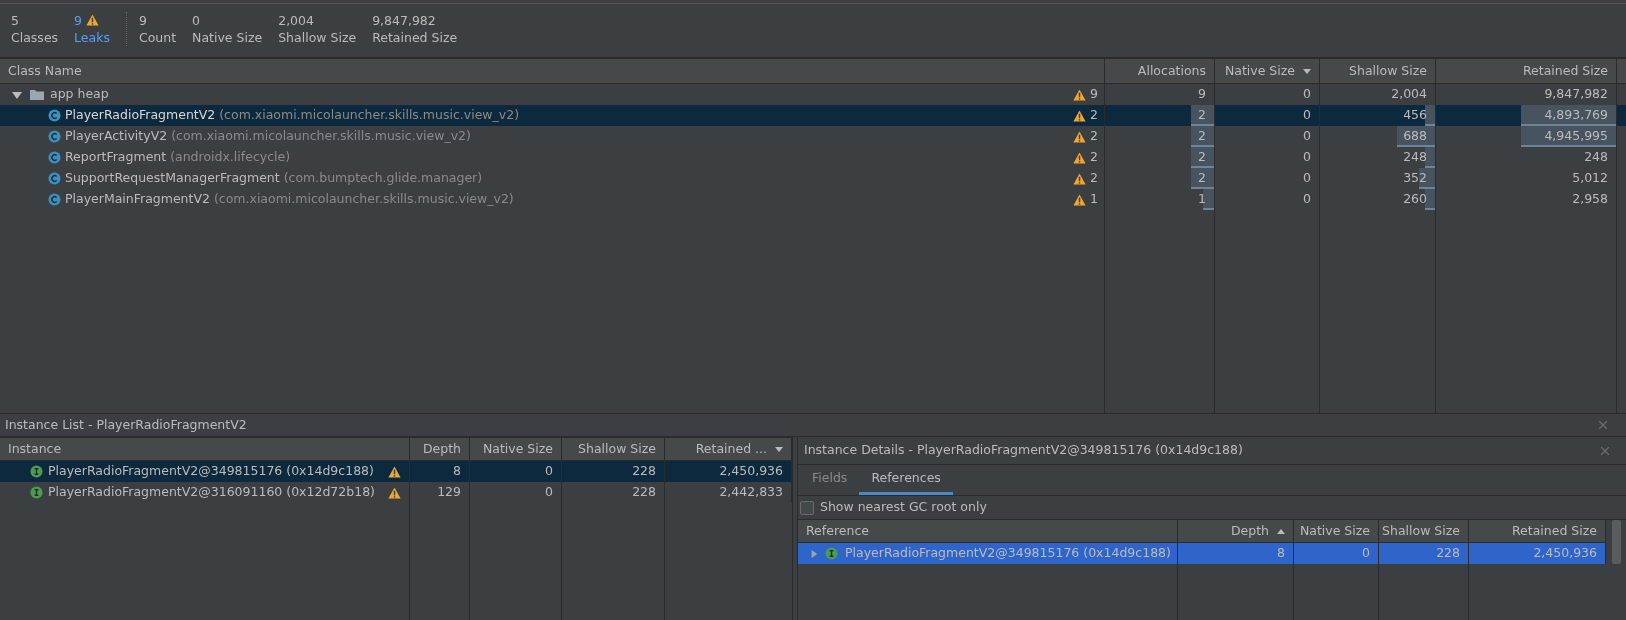 Image resolution: width=1626 pixels, height=620 pixels. What do you see at coordinates (1526, 178) in the screenshot?
I see `table-cell: 5,012` at bounding box center [1526, 178].